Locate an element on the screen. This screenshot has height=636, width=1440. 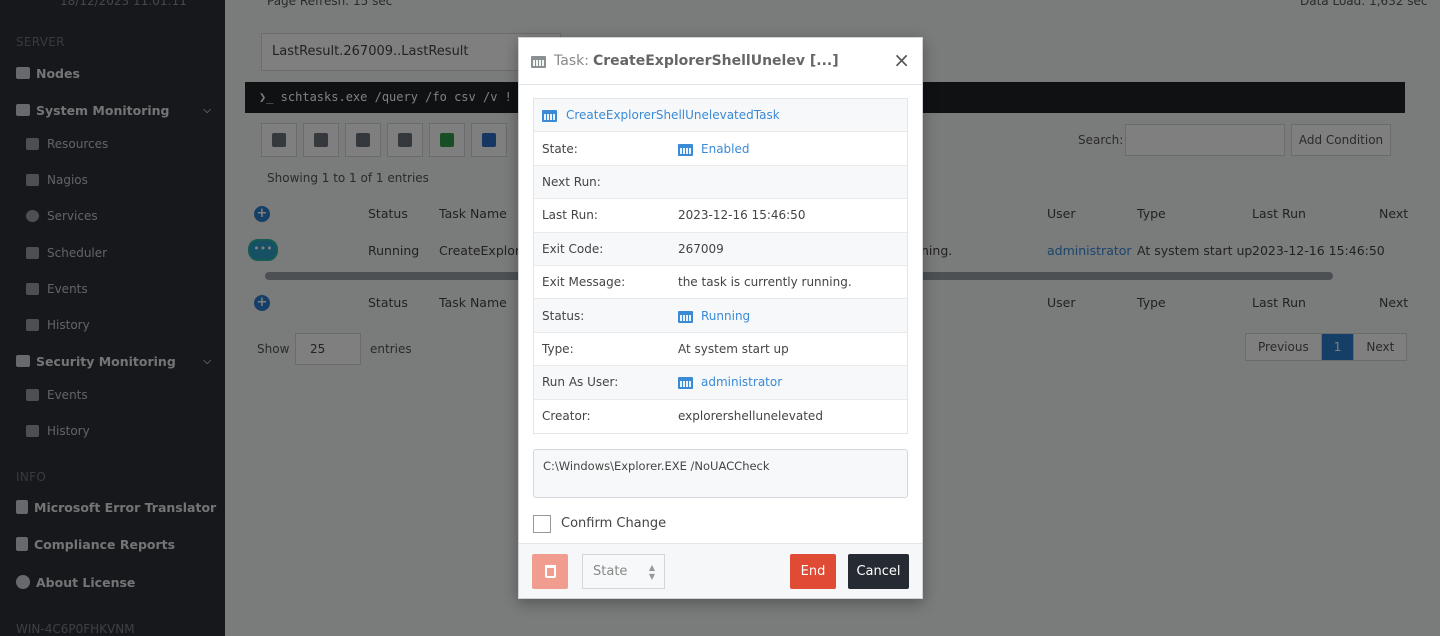
trash-icon is located at coordinates (550, 571).